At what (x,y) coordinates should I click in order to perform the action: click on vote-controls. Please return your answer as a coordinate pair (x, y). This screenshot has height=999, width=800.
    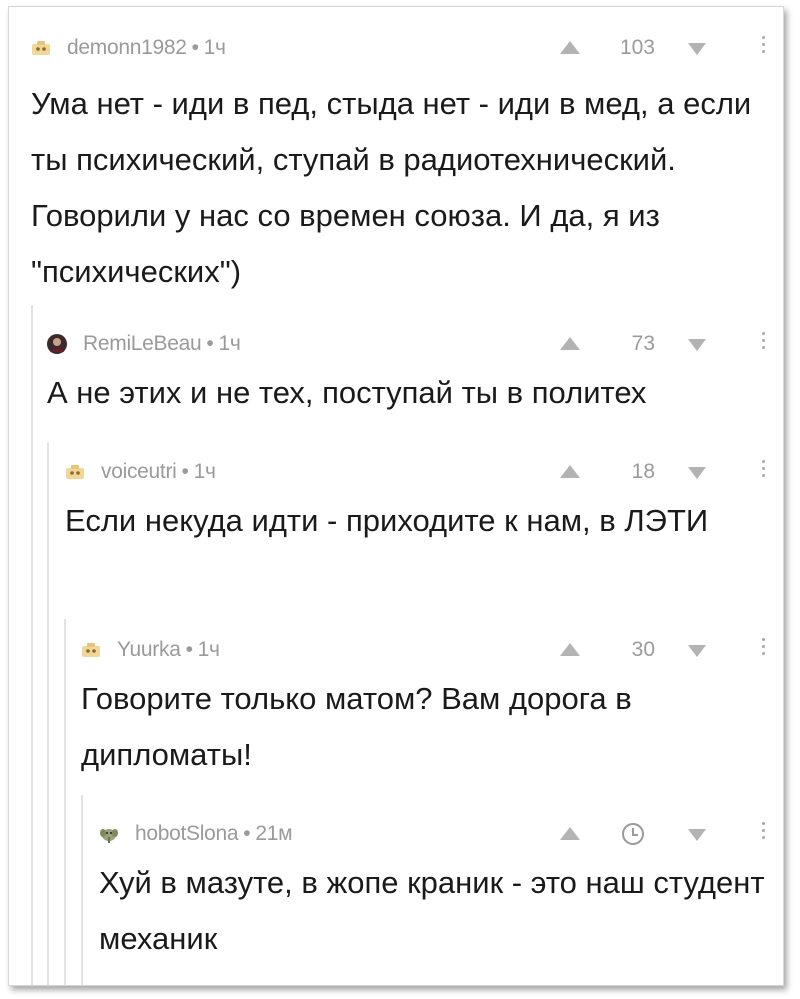
    Looking at the image, I should click on (658, 834).